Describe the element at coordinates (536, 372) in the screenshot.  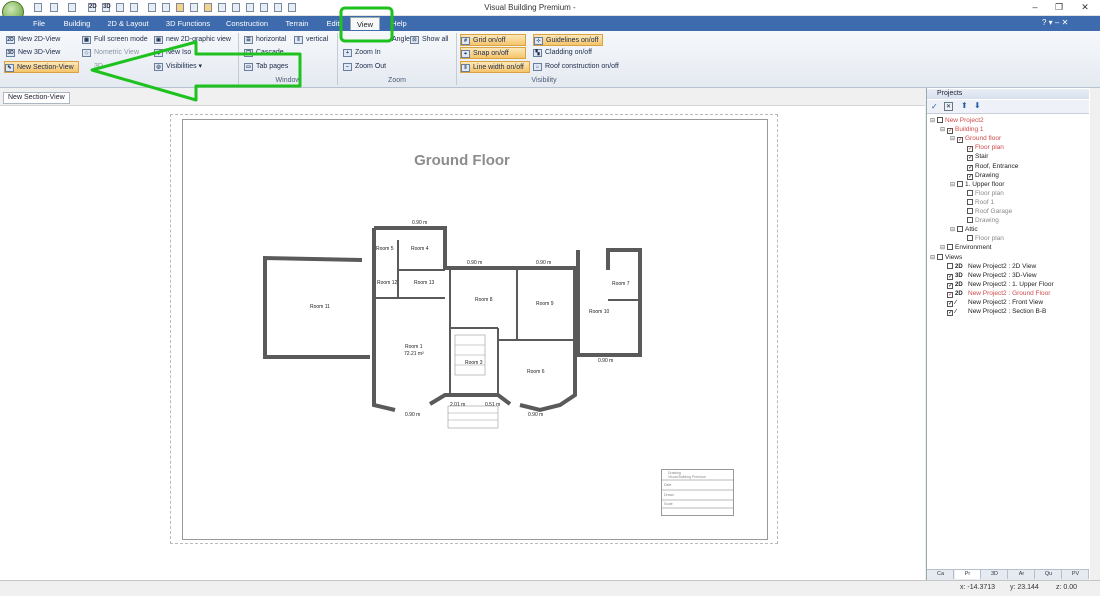
I see `room-label: Room 6` at that location.